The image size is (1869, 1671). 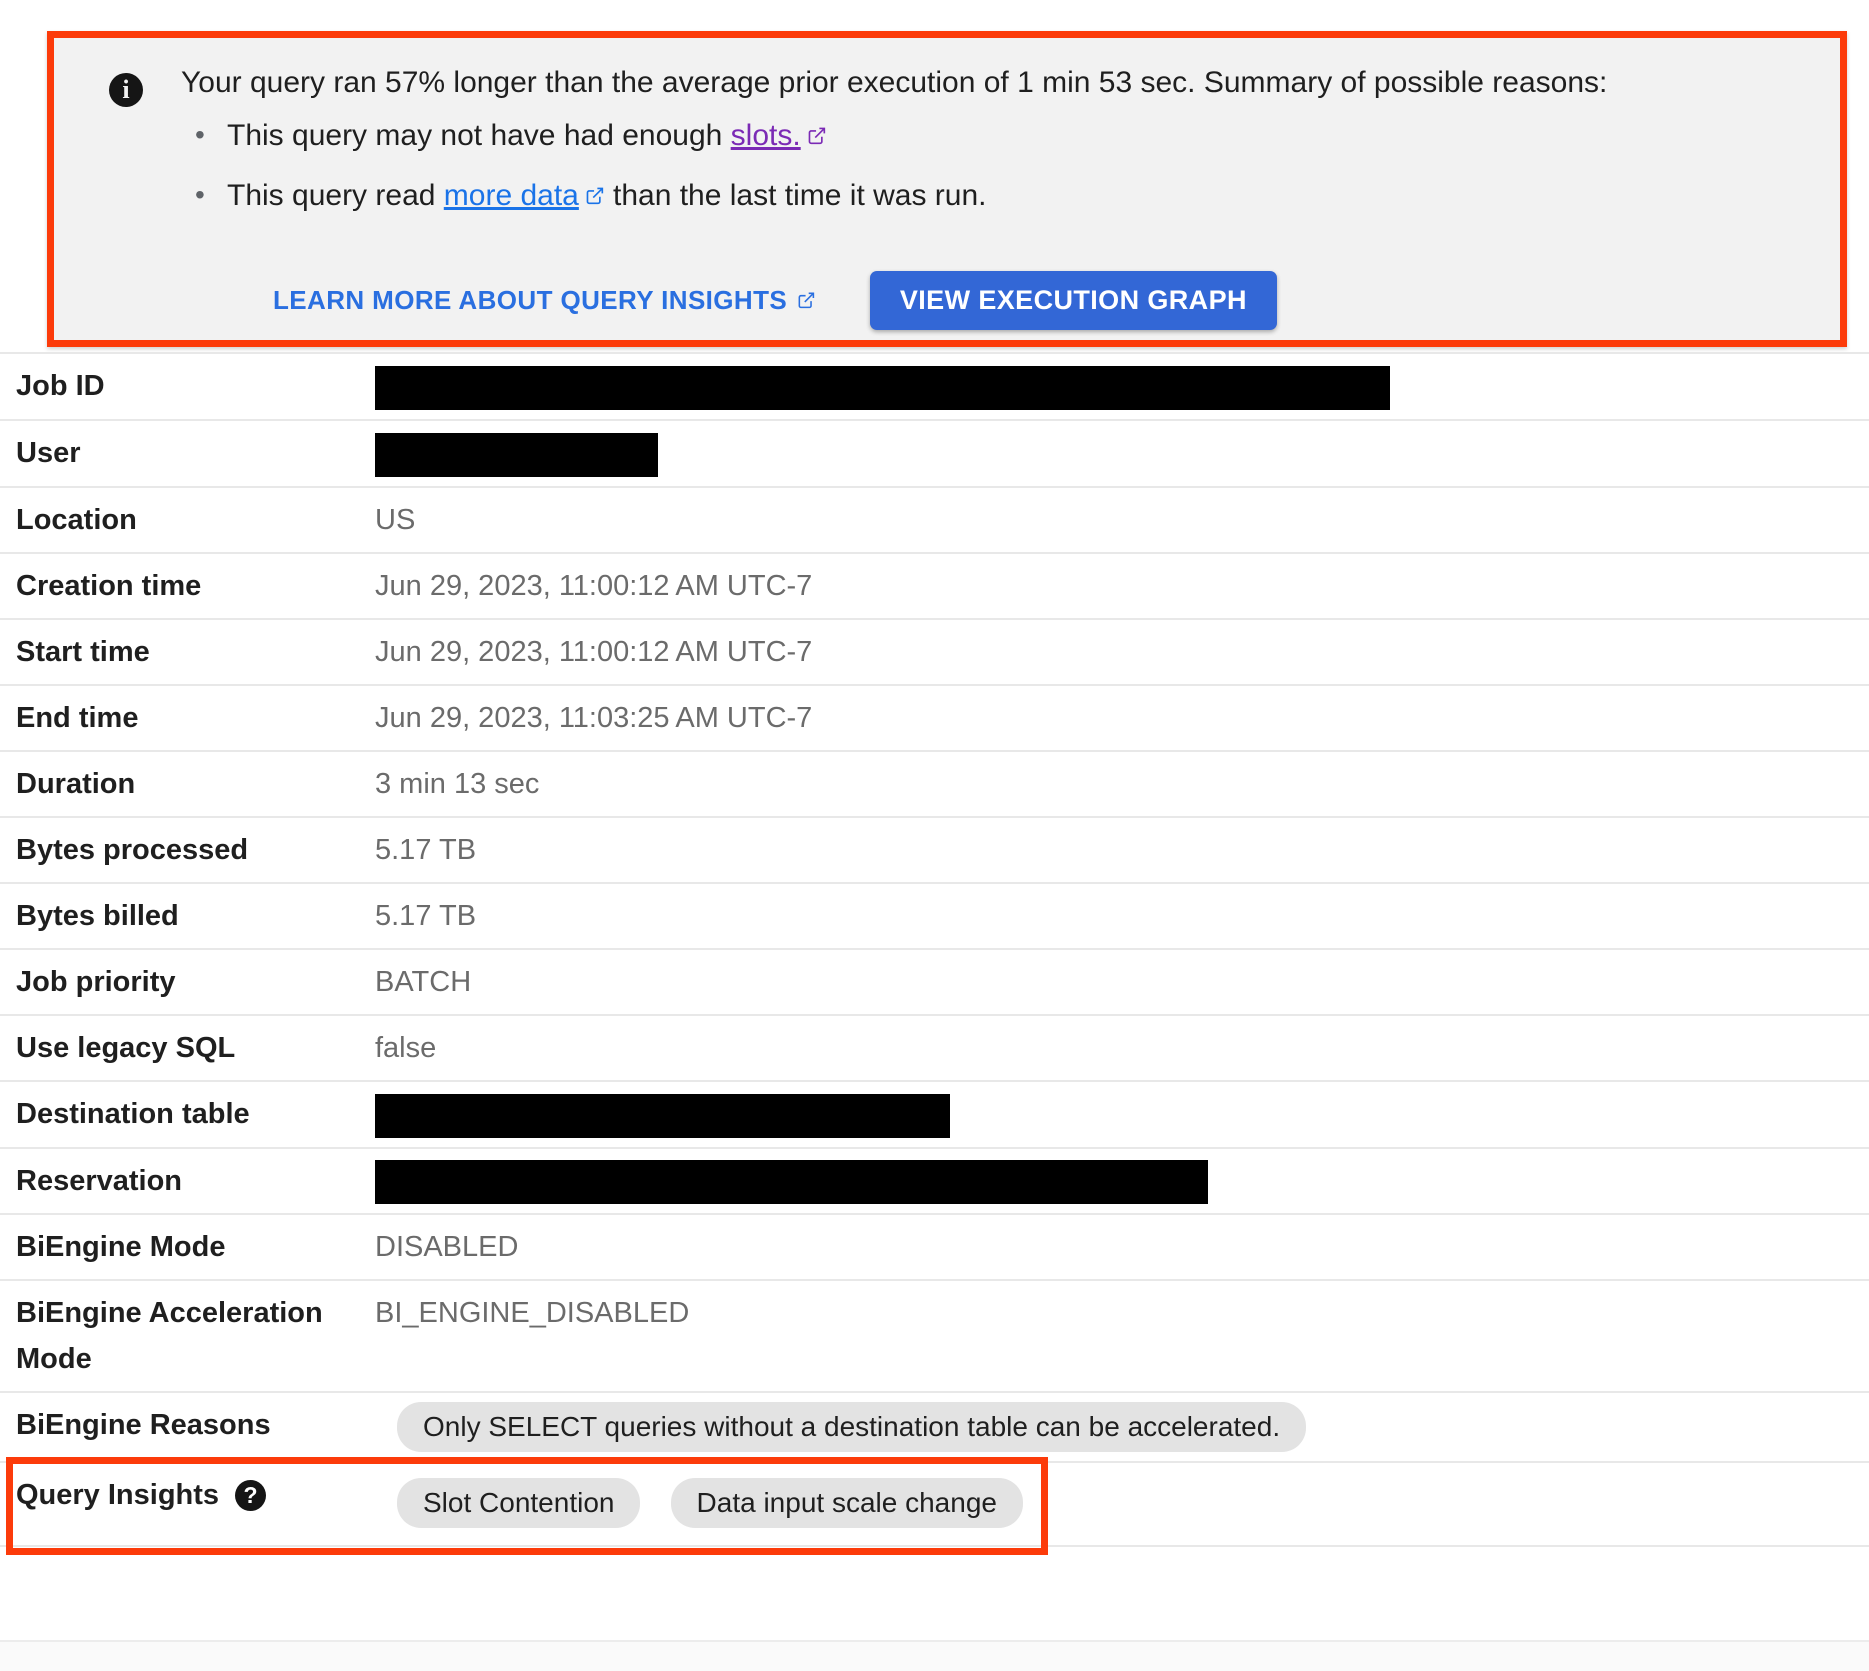 I want to click on learn-more-about-query-insights-button: LEARN MORE ABOUT QUERY INSIGHTS, so click(x=544, y=300).